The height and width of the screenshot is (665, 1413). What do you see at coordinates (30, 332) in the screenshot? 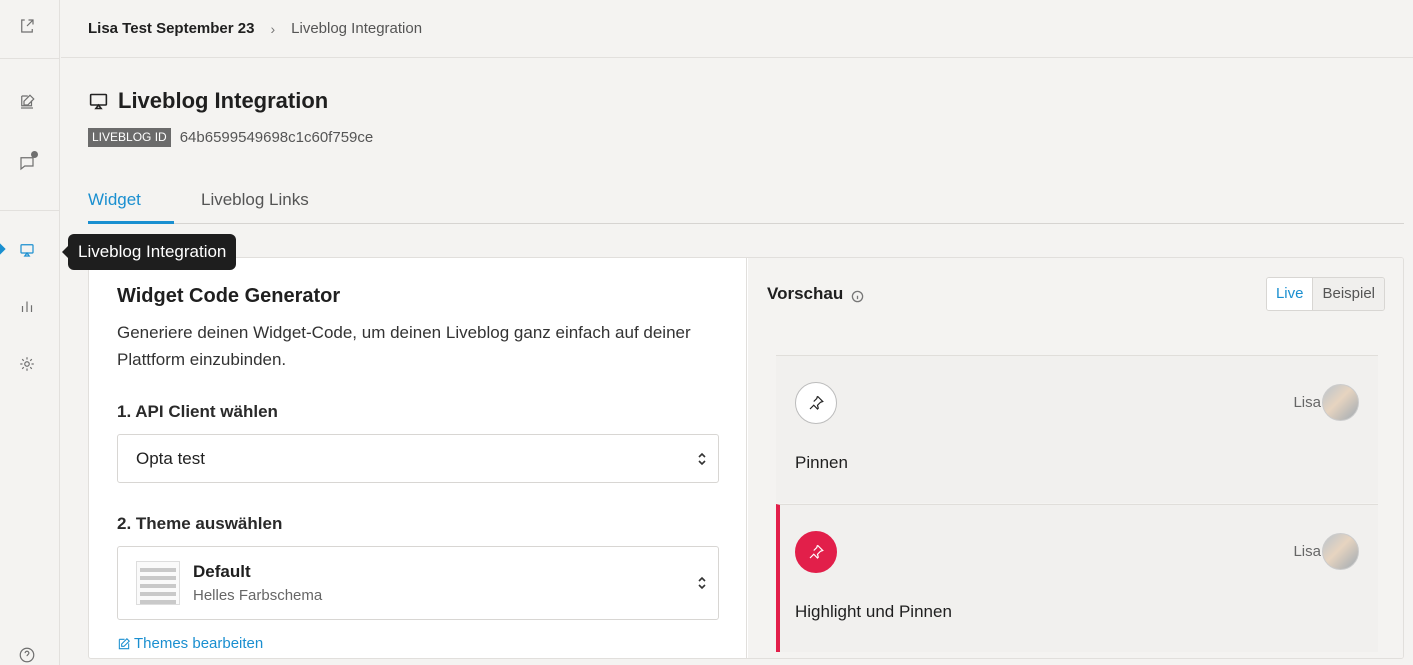
I see `sidebar` at bounding box center [30, 332].